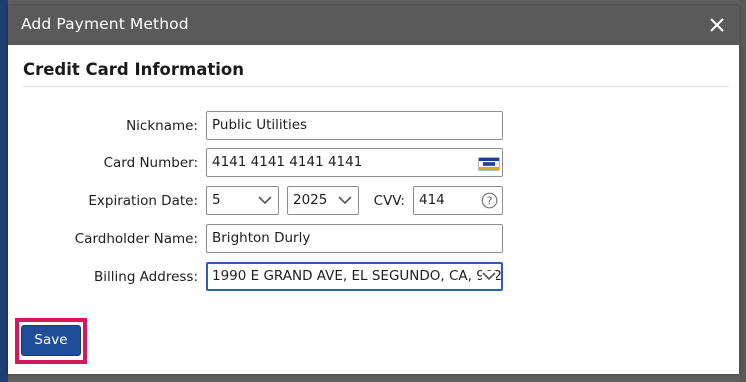 The width and height of the screenshot is (746, 382). Describe the element at coordinates (150, 163) in the screenshot. I see `card-number-label: Card Number:` at that location.